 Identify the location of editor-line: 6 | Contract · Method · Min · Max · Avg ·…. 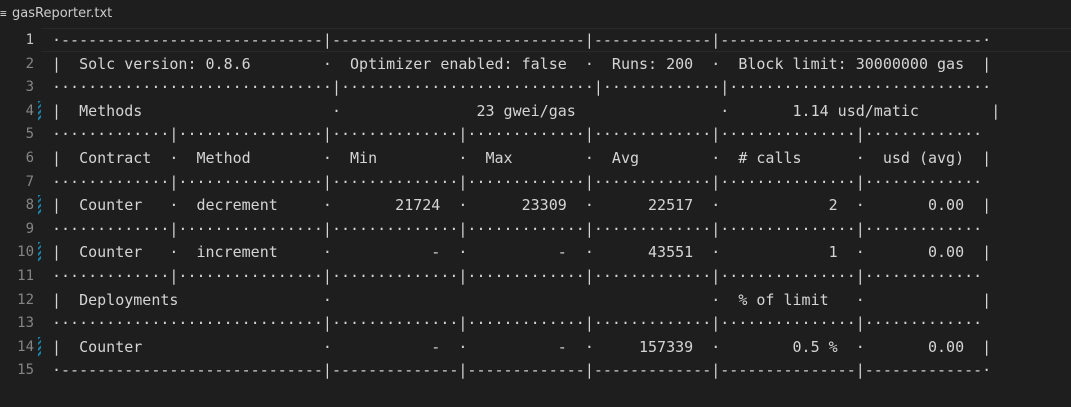
(535, 158).